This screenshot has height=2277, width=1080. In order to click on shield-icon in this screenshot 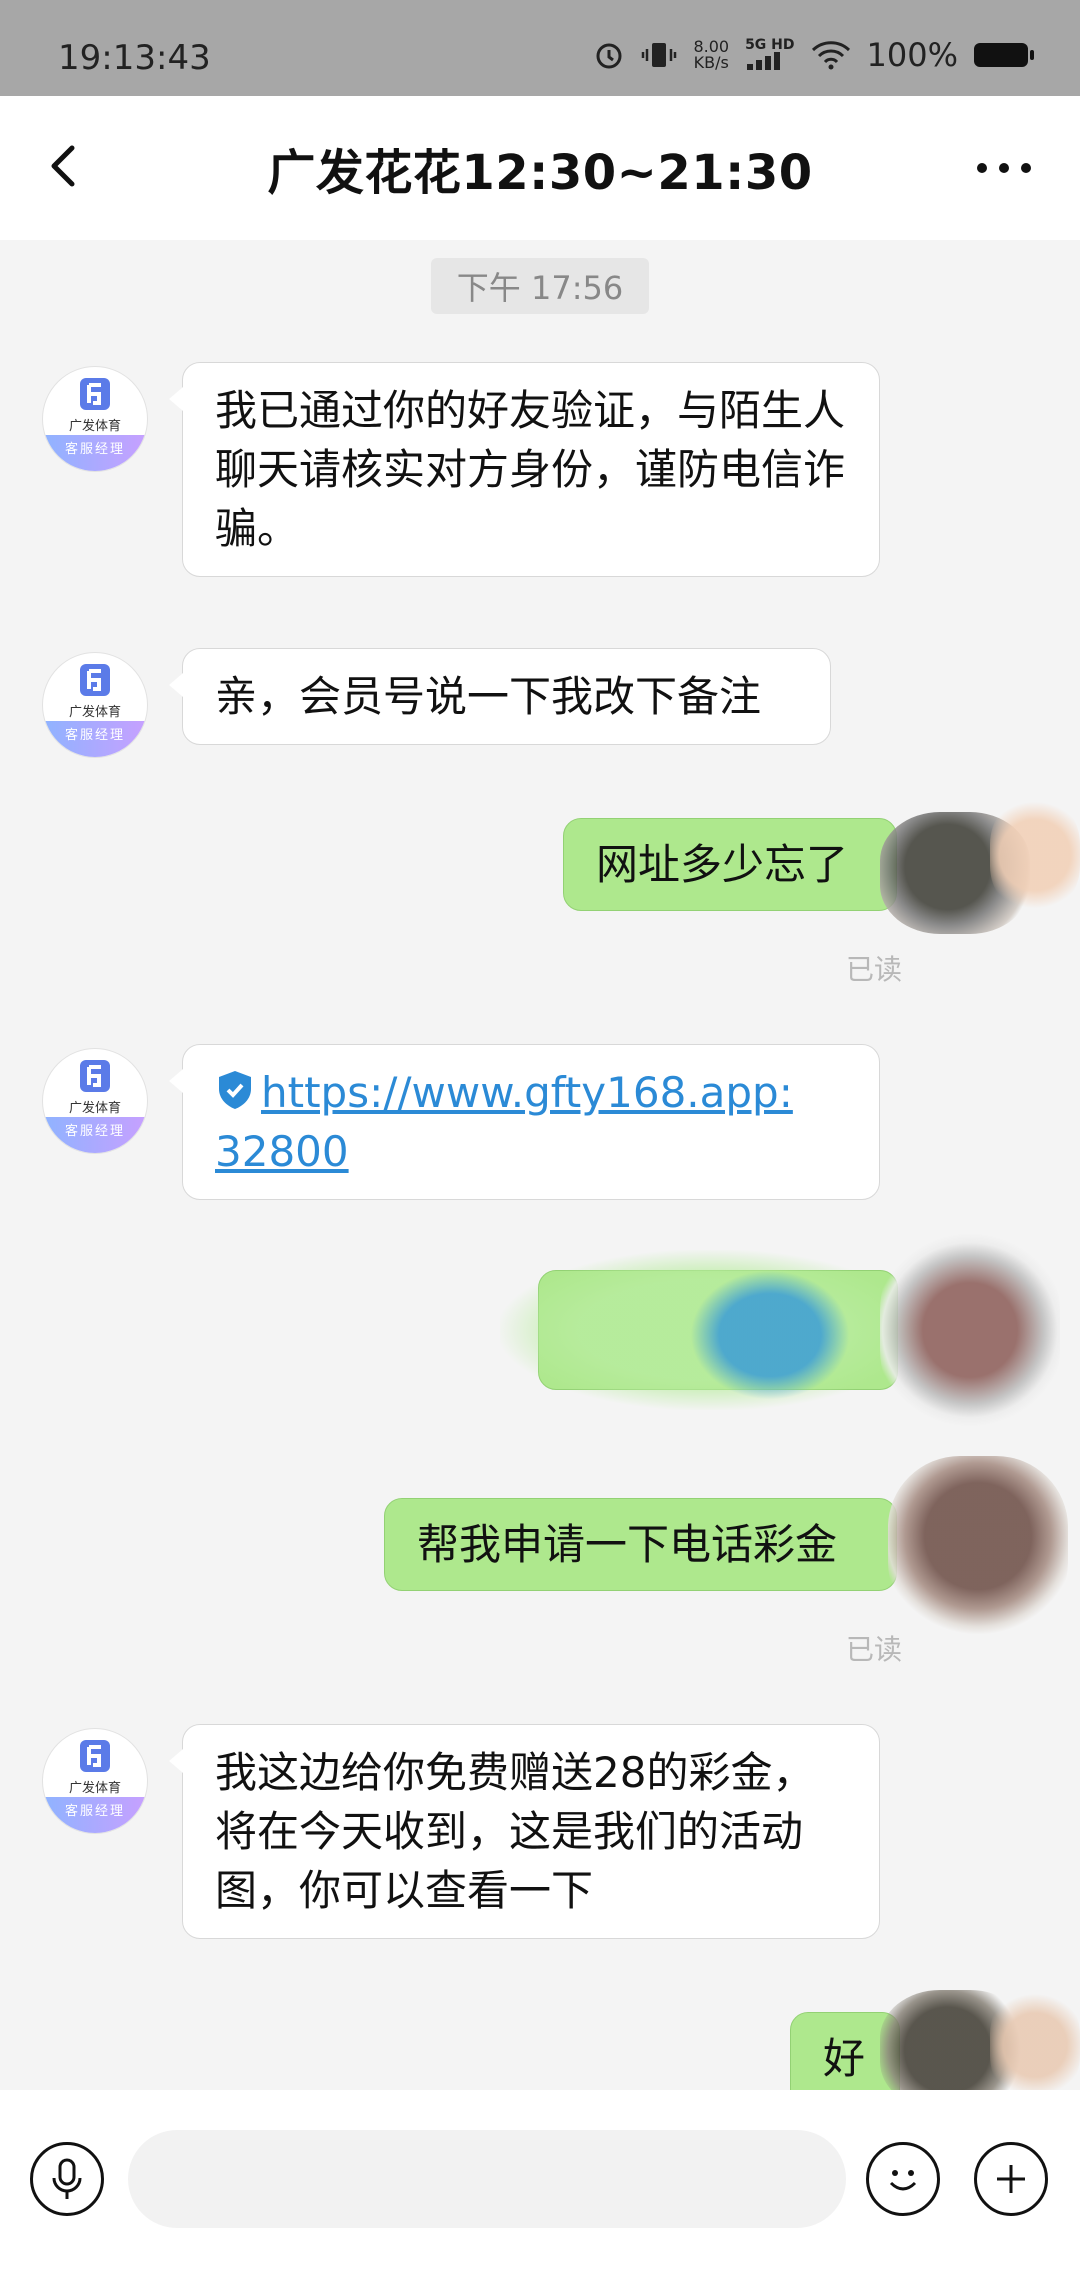, I will do `click(235, 1090)`.